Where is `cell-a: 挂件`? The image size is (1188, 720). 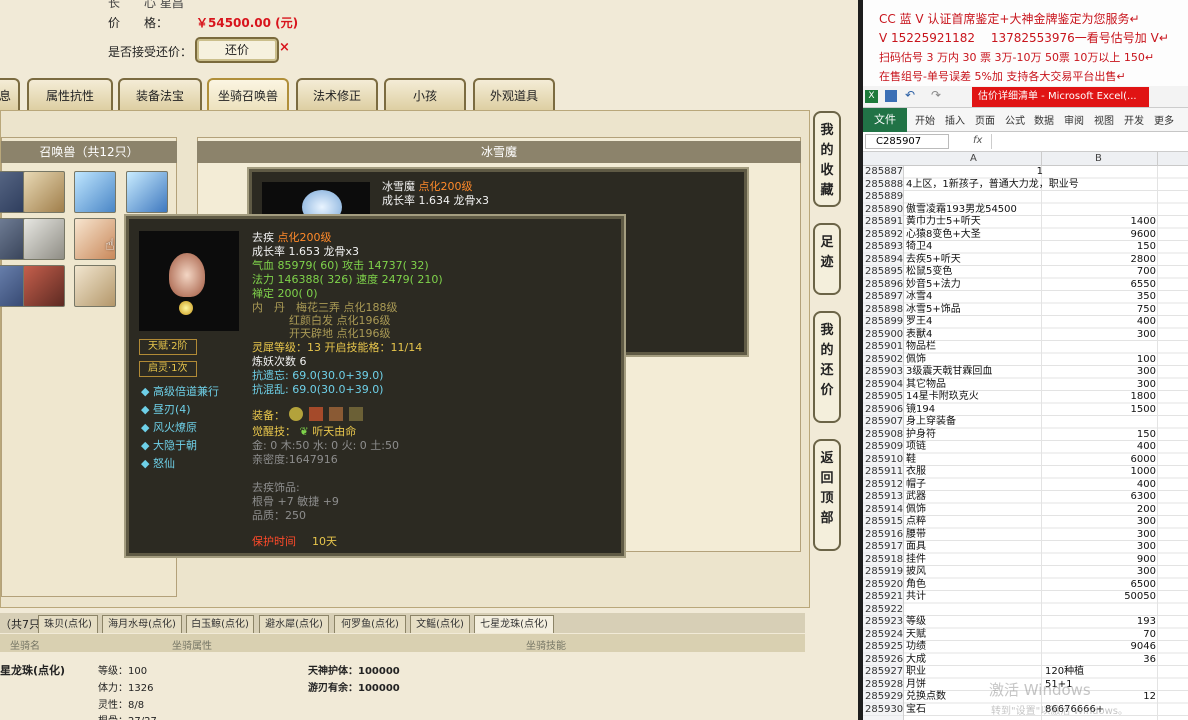
cell-a: 挂件 is located at coordinates (916, 560).